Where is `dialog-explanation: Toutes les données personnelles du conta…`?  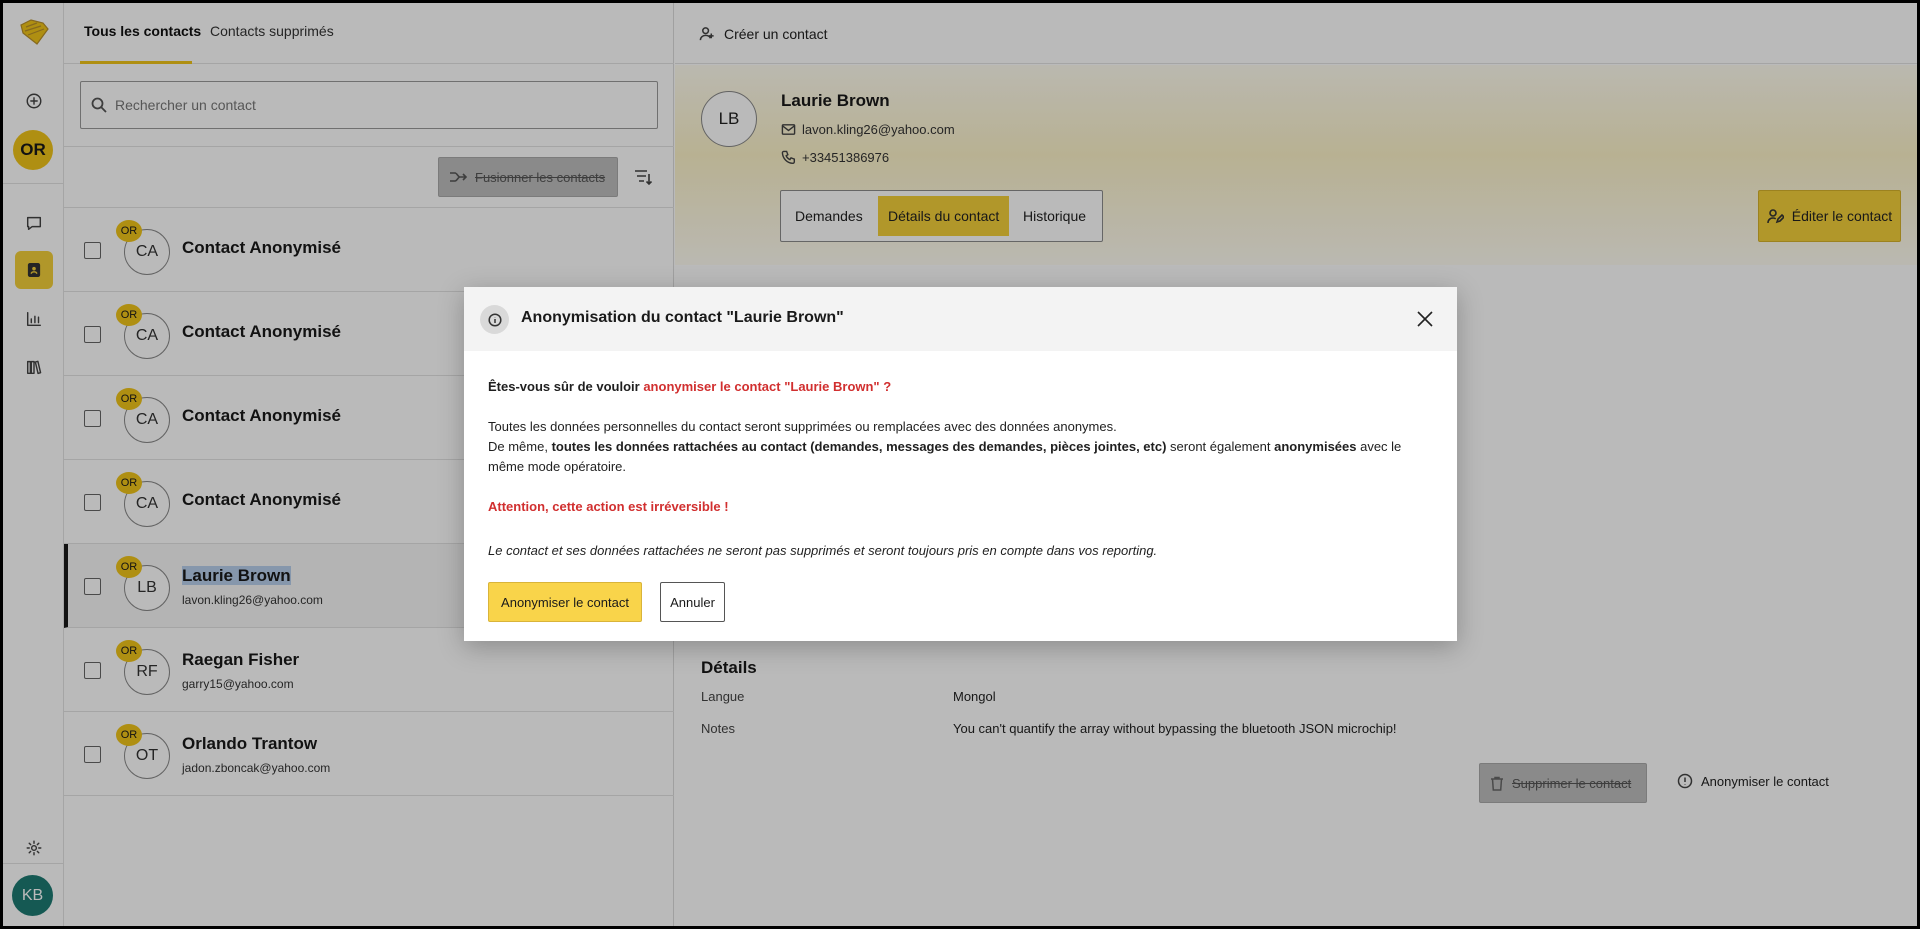
dialog-explanation: Toutes les données personnelles du conta… is located at coordinates (963, 447).